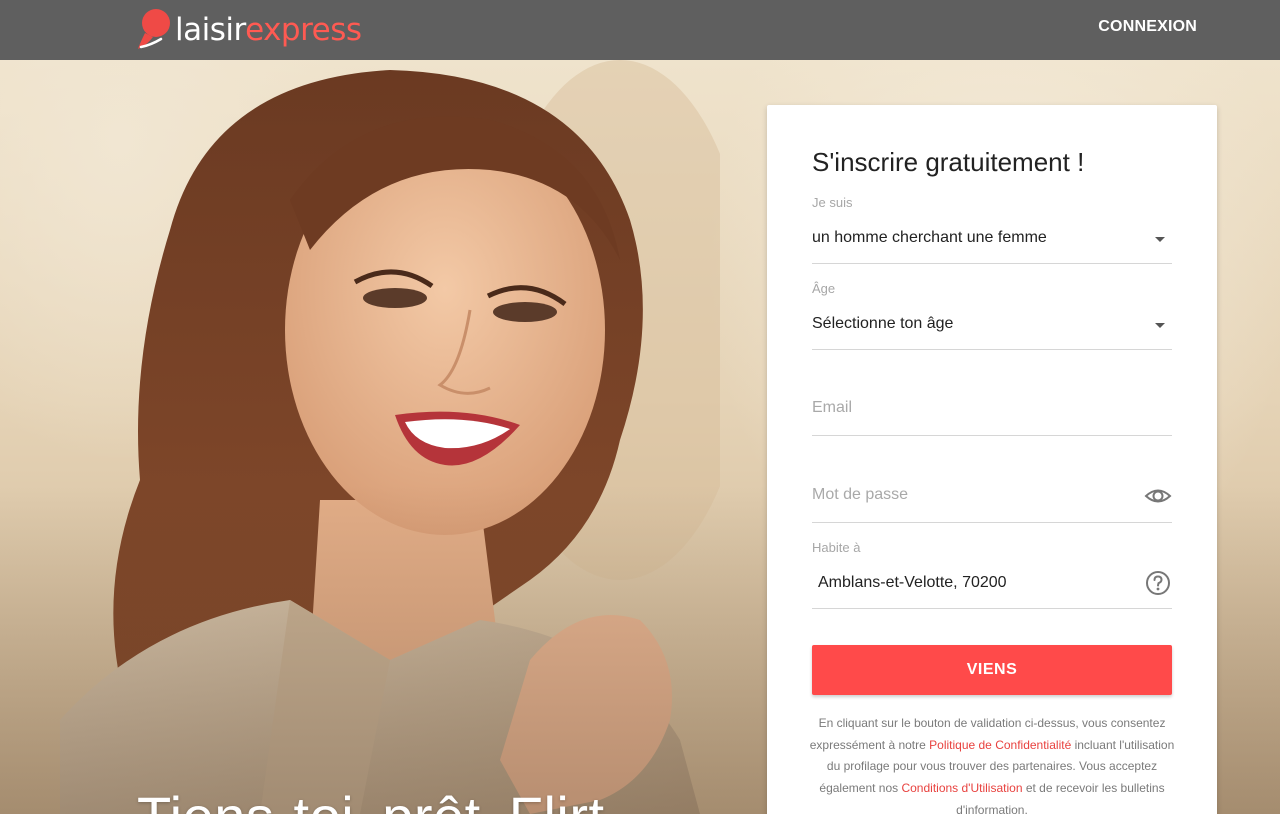 The height and width of the screenshot is (814, 1280). I want to click on gender-value: un homme cherchant une femme, so click(929, 237).